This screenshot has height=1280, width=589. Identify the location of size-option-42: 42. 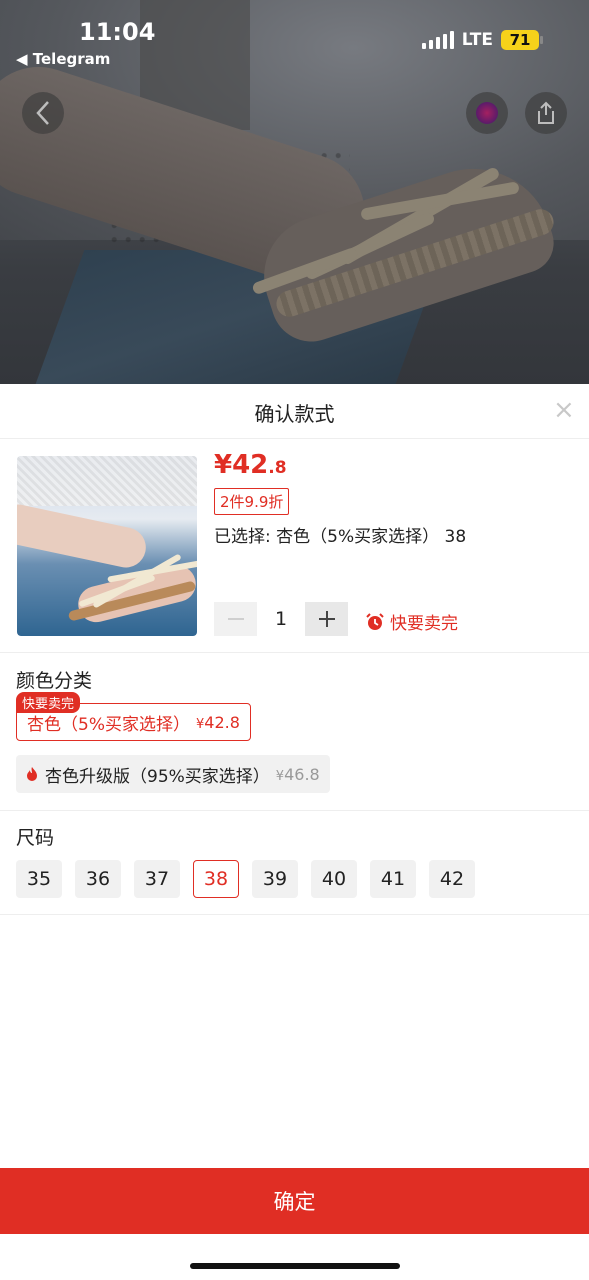
(452, 879).